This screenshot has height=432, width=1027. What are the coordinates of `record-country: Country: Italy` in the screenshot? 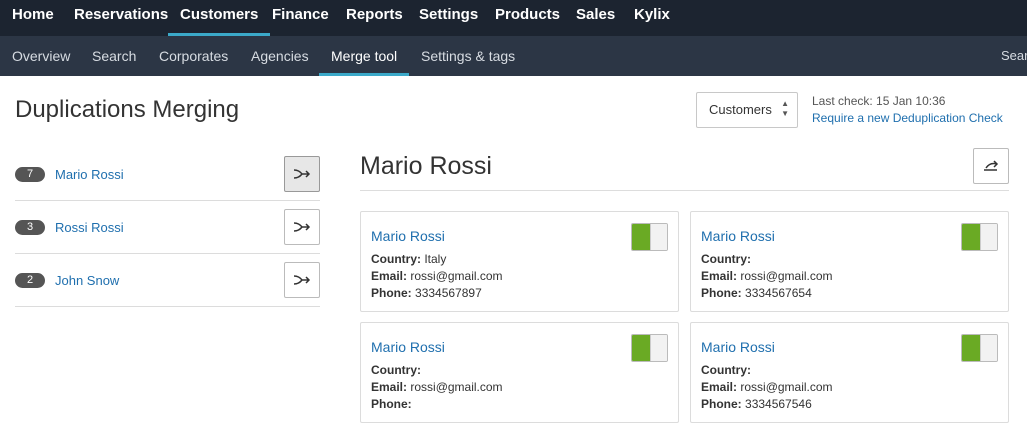 It's located at (409, 259).